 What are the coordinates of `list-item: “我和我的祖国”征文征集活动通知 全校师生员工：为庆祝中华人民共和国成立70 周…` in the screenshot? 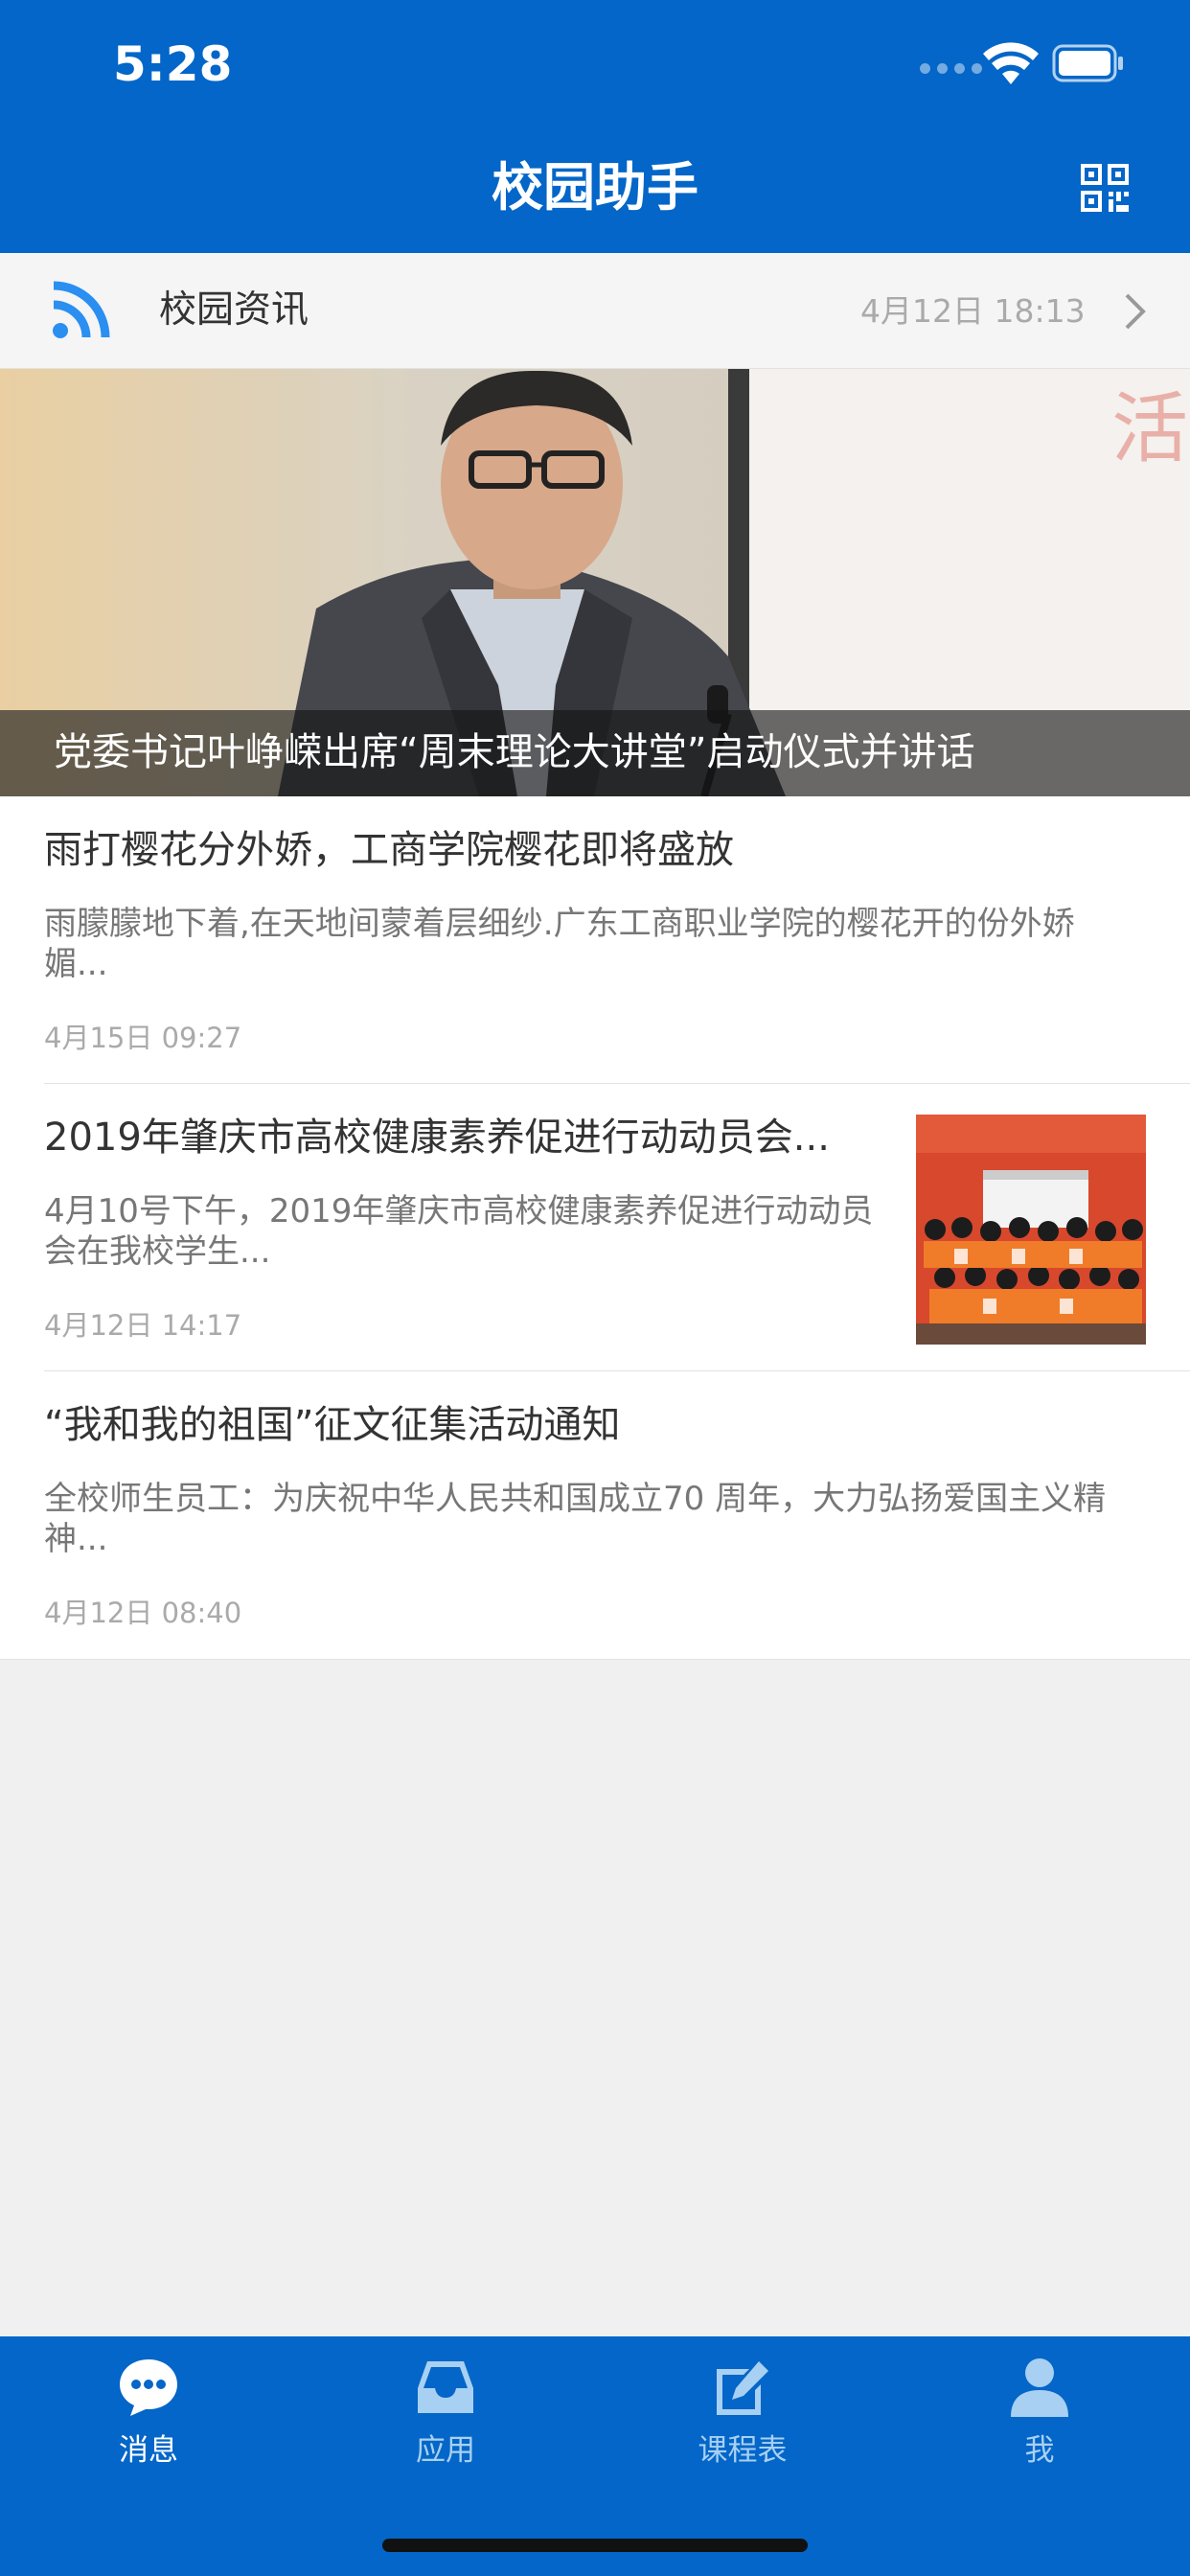 It's located at (595, 1515).